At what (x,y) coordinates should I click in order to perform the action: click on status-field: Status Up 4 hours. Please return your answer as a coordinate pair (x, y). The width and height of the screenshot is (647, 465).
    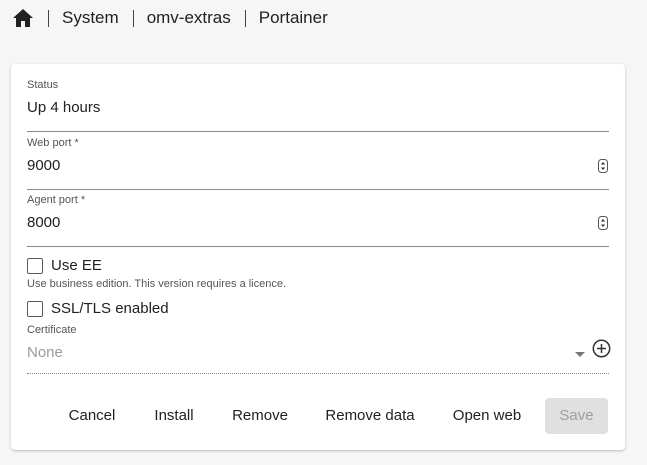
    Looking at the image, I should click on (318, 105).